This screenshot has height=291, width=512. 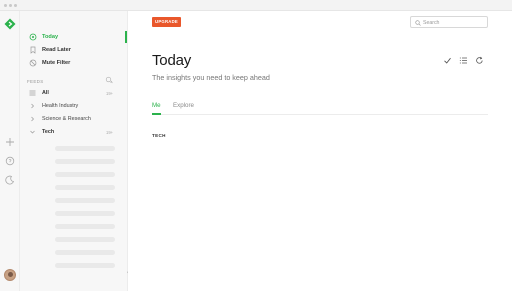 What do you see at coordinates (73, 63) in the screenshot?
I see `sidebar-item-mute-filter: Mute Filter` at bounding box center [73, 63].